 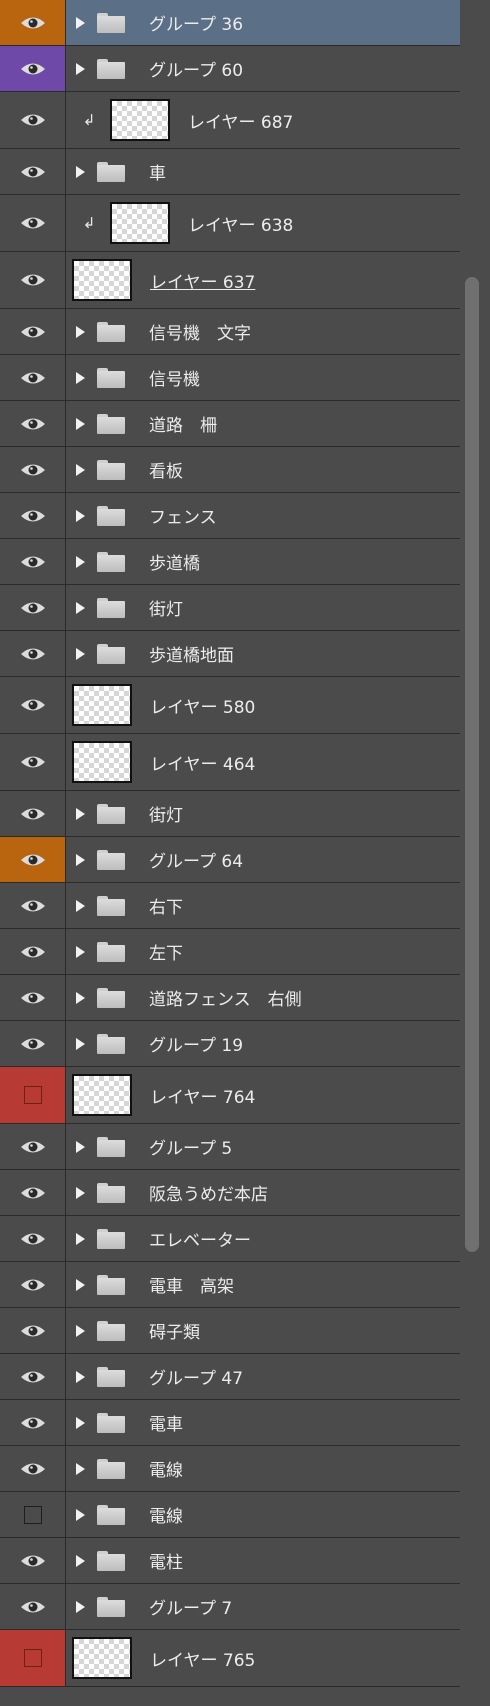 What do you see at coordinates (230, 1607) in the screenshot?
I see `layer-row: グループ 7` at bounding box center [230, 1607].